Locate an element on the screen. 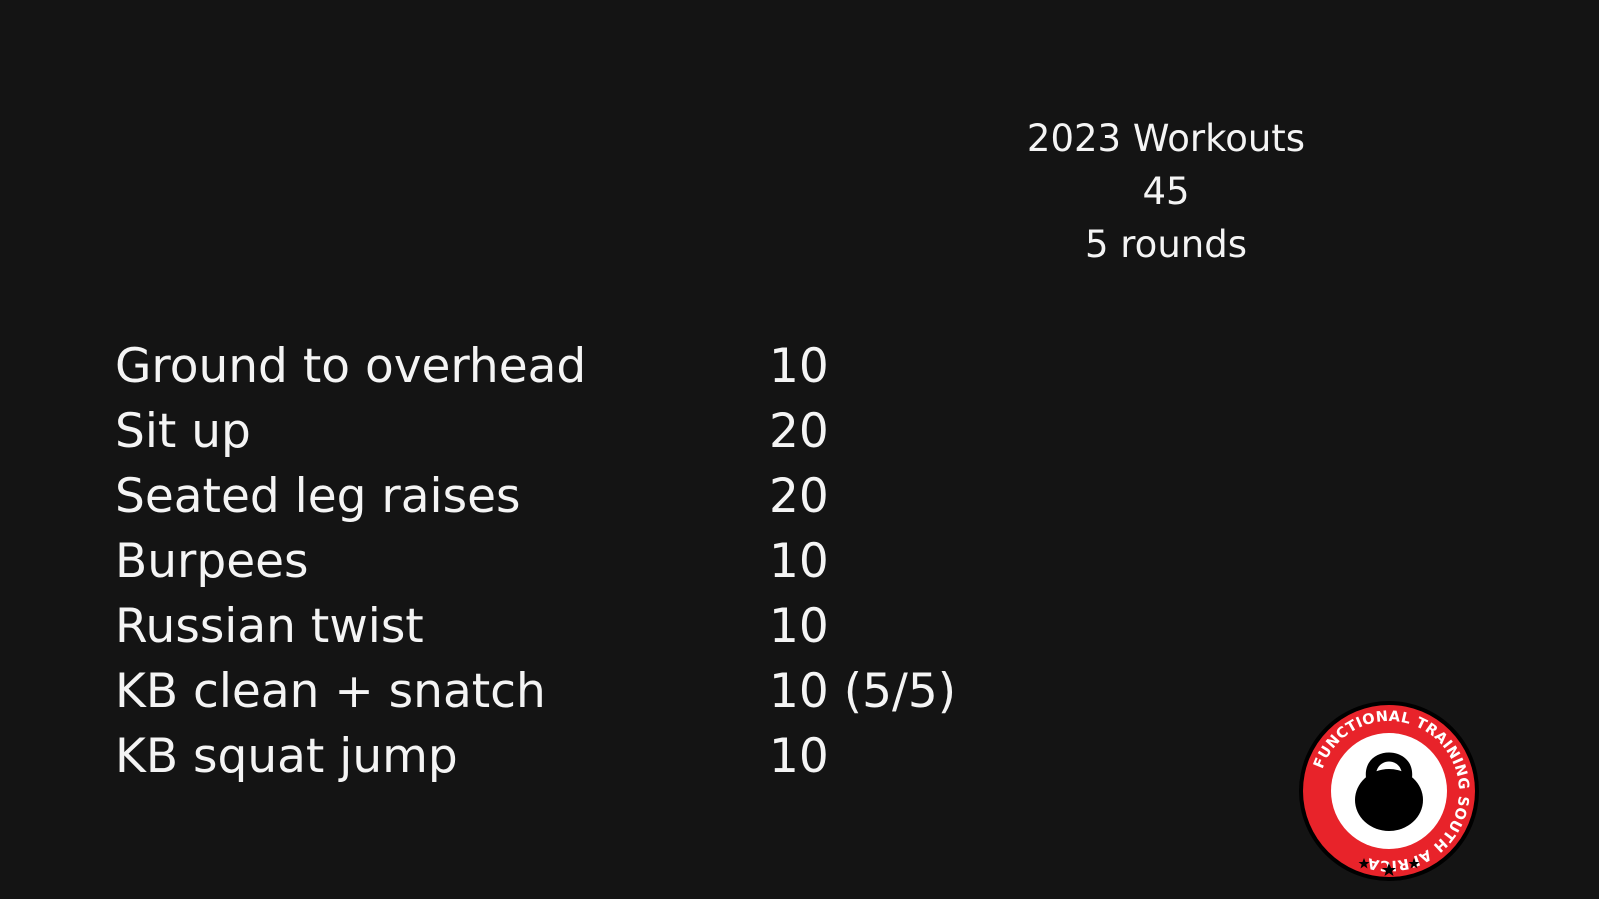  workout-header: 2023 Workouts 45 5 rounds is located at coordinates (1166, 191).